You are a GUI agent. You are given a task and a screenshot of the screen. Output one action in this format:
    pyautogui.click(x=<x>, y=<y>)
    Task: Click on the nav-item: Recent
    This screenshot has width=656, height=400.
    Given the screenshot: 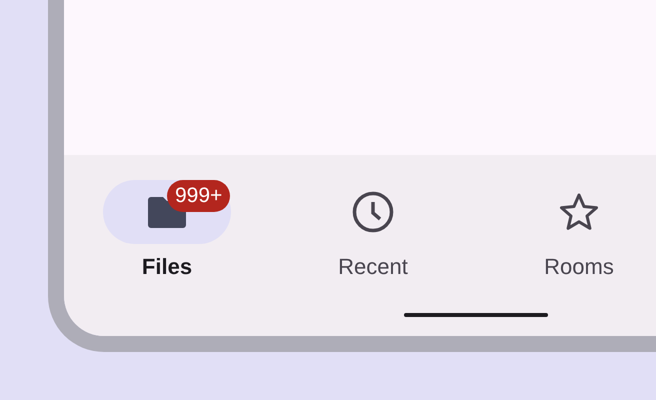 What is the action you would take?
    pyautogui.click(x=373, y=230)
    